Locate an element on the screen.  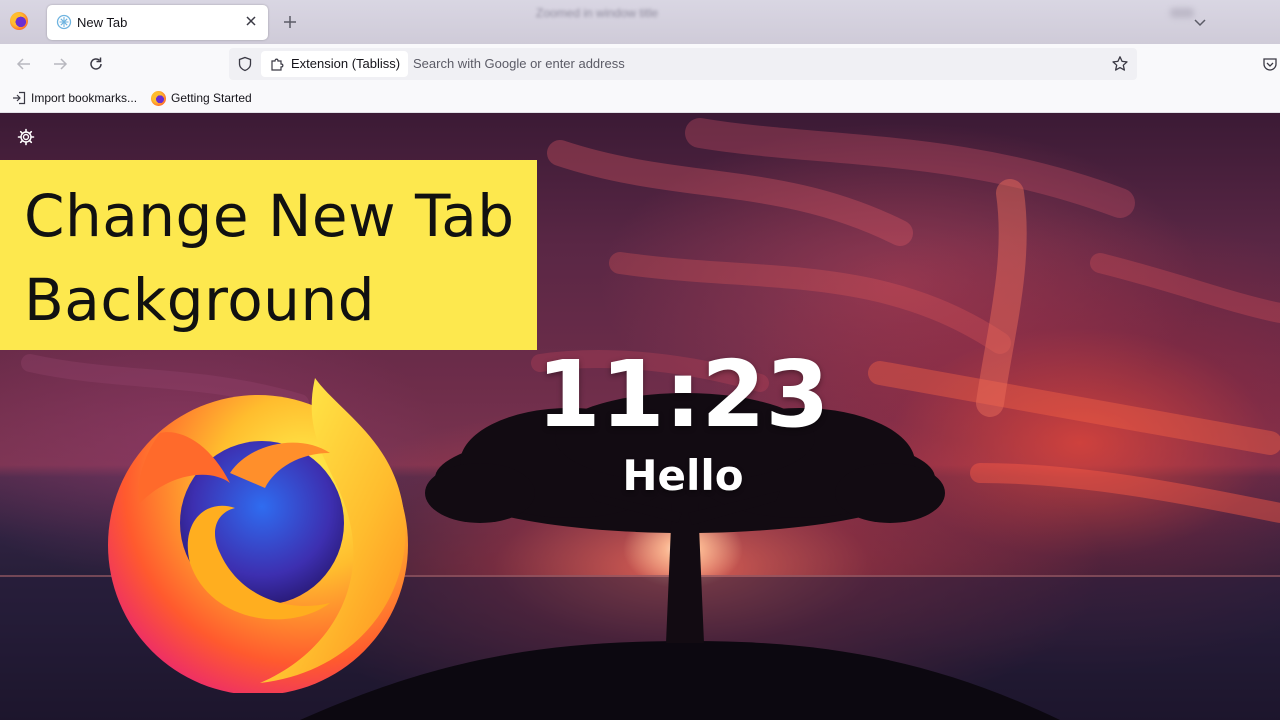
bookmark-getting-started: Getting Started is located at coordinates (211, 98).